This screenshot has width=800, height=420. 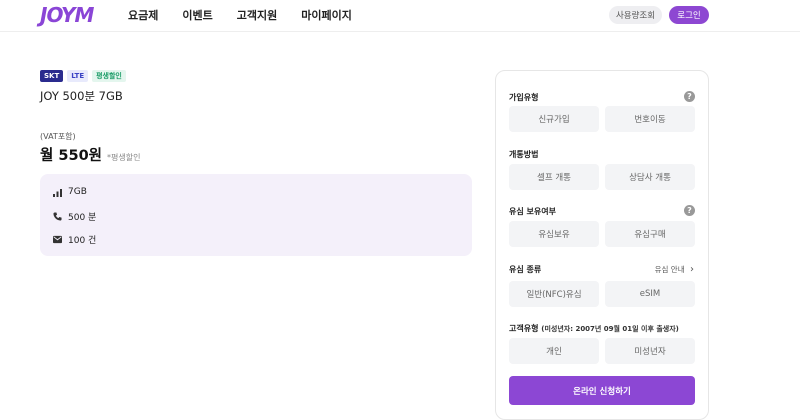 I want to click on monthly-price: 월 550원, so click(x=71, y=156).